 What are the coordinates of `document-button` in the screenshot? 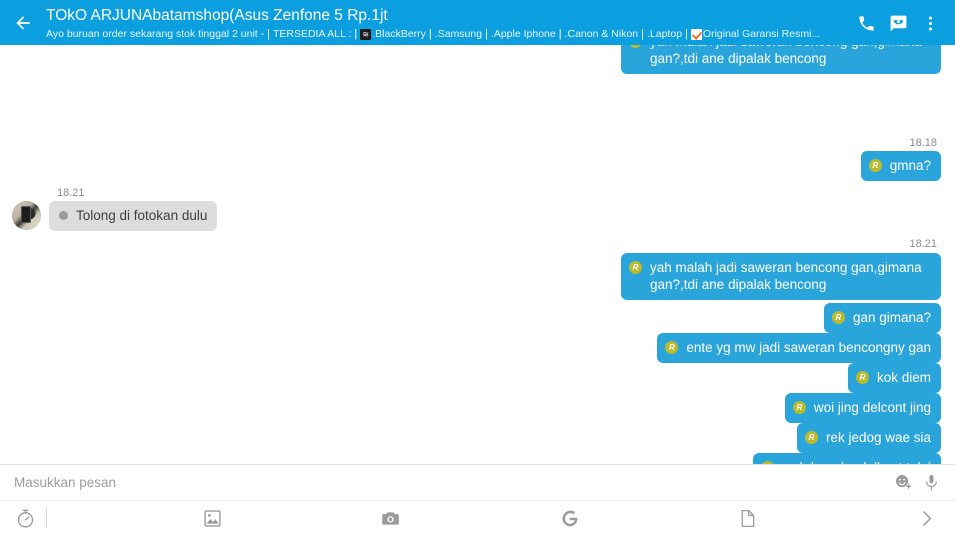 It's located at (748, 518).